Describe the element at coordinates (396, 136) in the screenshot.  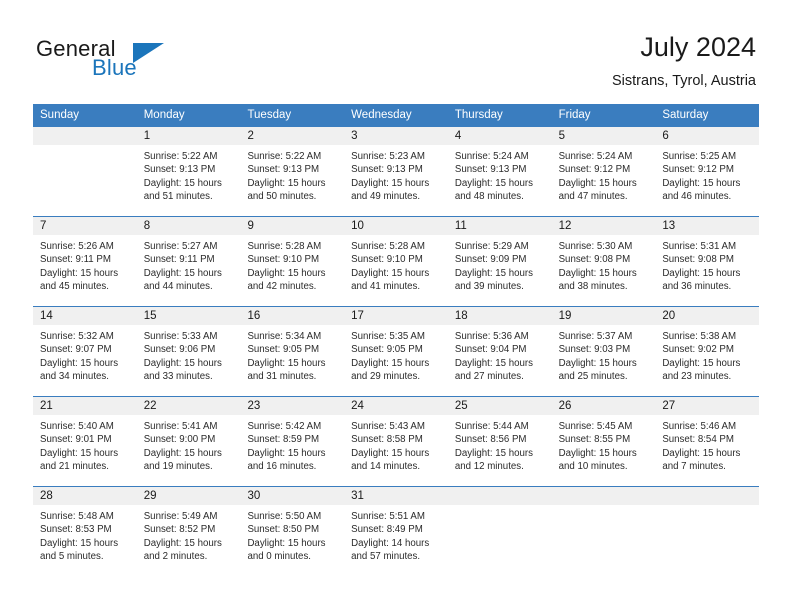
I see `day-number-band: 3` at that location.